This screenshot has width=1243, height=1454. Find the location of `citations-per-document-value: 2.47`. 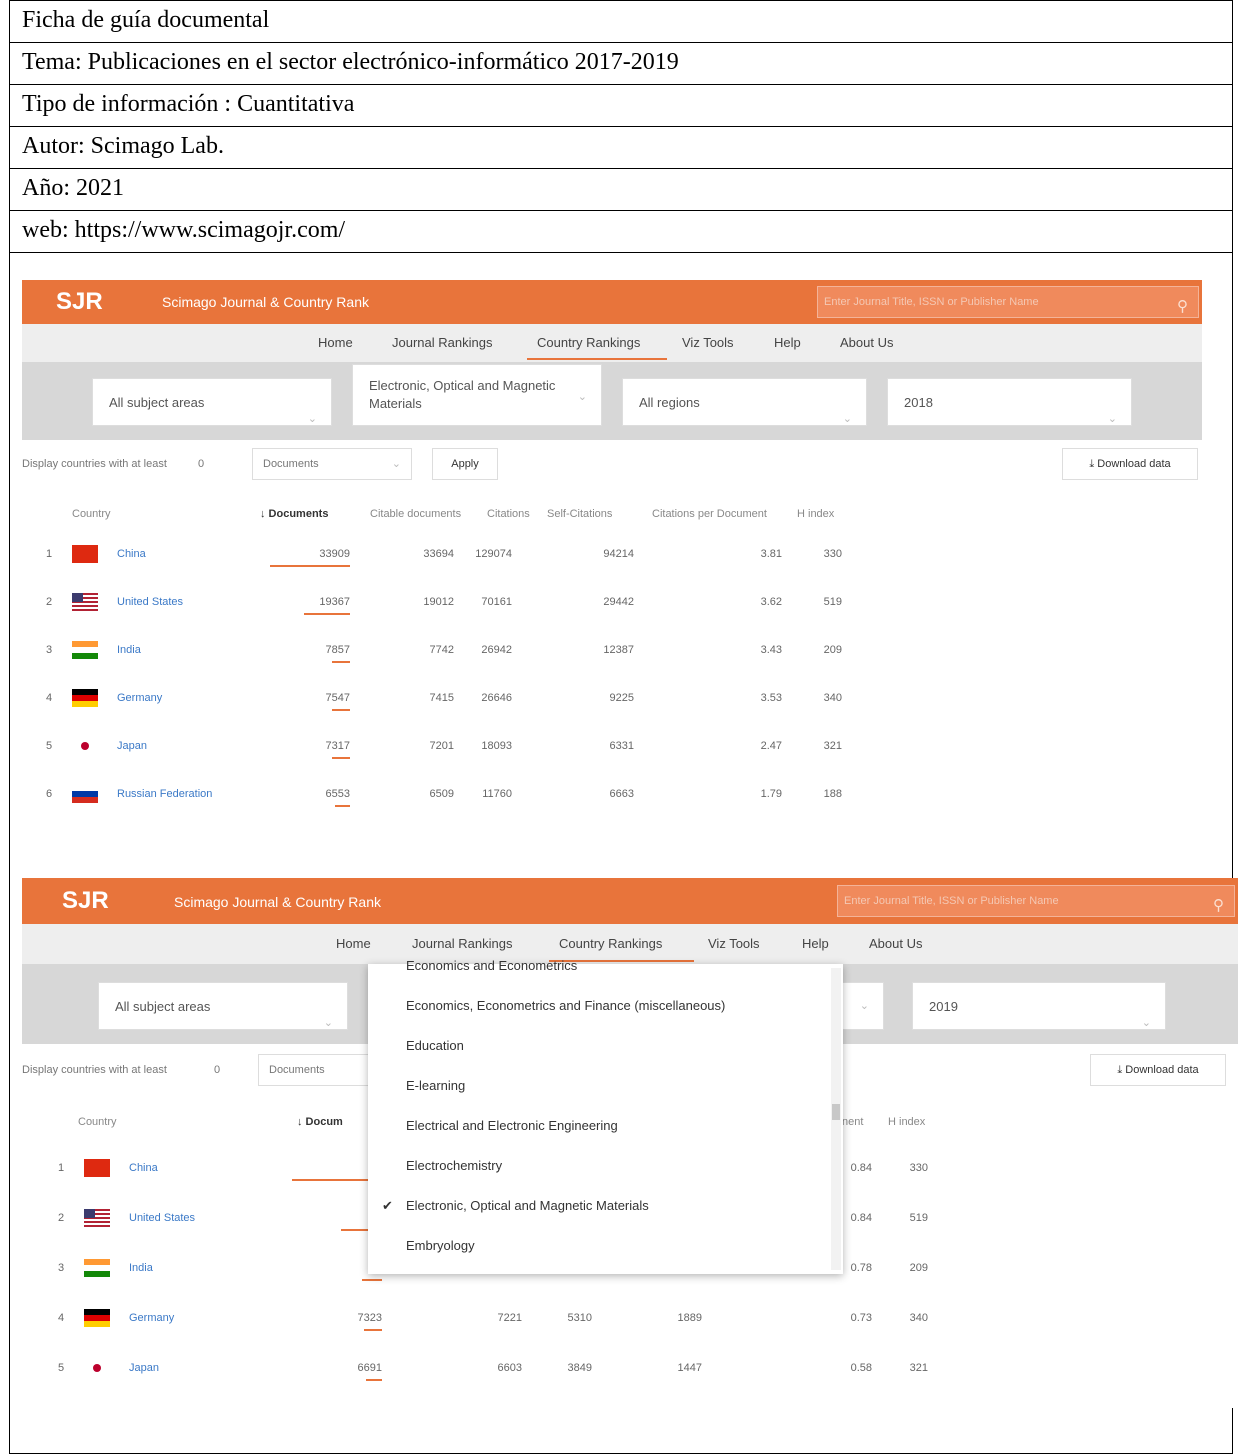

citations-per-document-value: 2.47 is located at coordinates (771, 746).